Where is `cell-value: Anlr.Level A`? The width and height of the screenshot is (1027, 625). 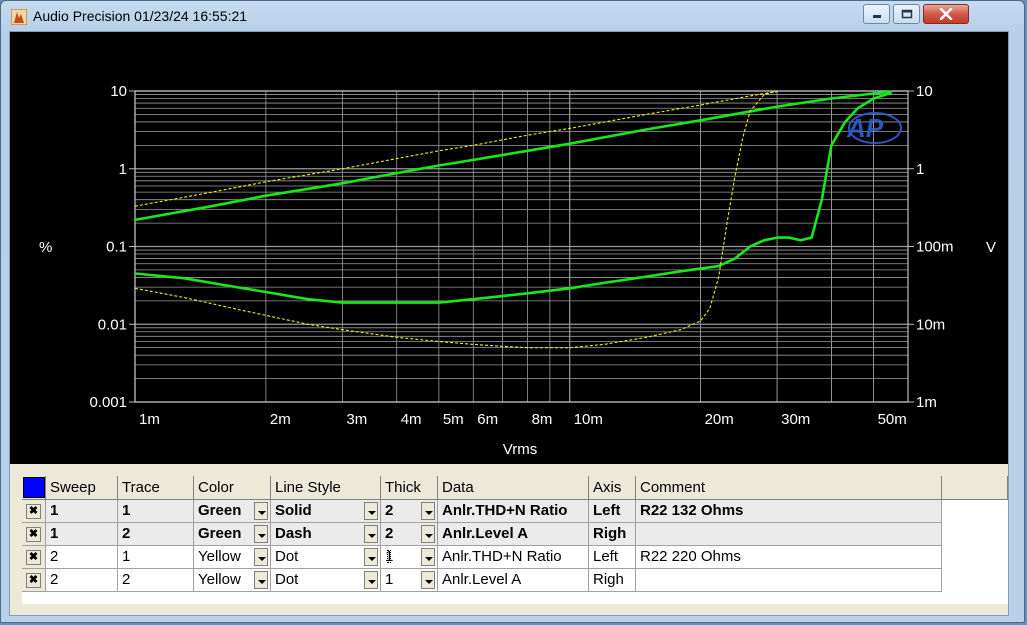
cell-value: Anlr.Level A is located at coordinates (482, 579).